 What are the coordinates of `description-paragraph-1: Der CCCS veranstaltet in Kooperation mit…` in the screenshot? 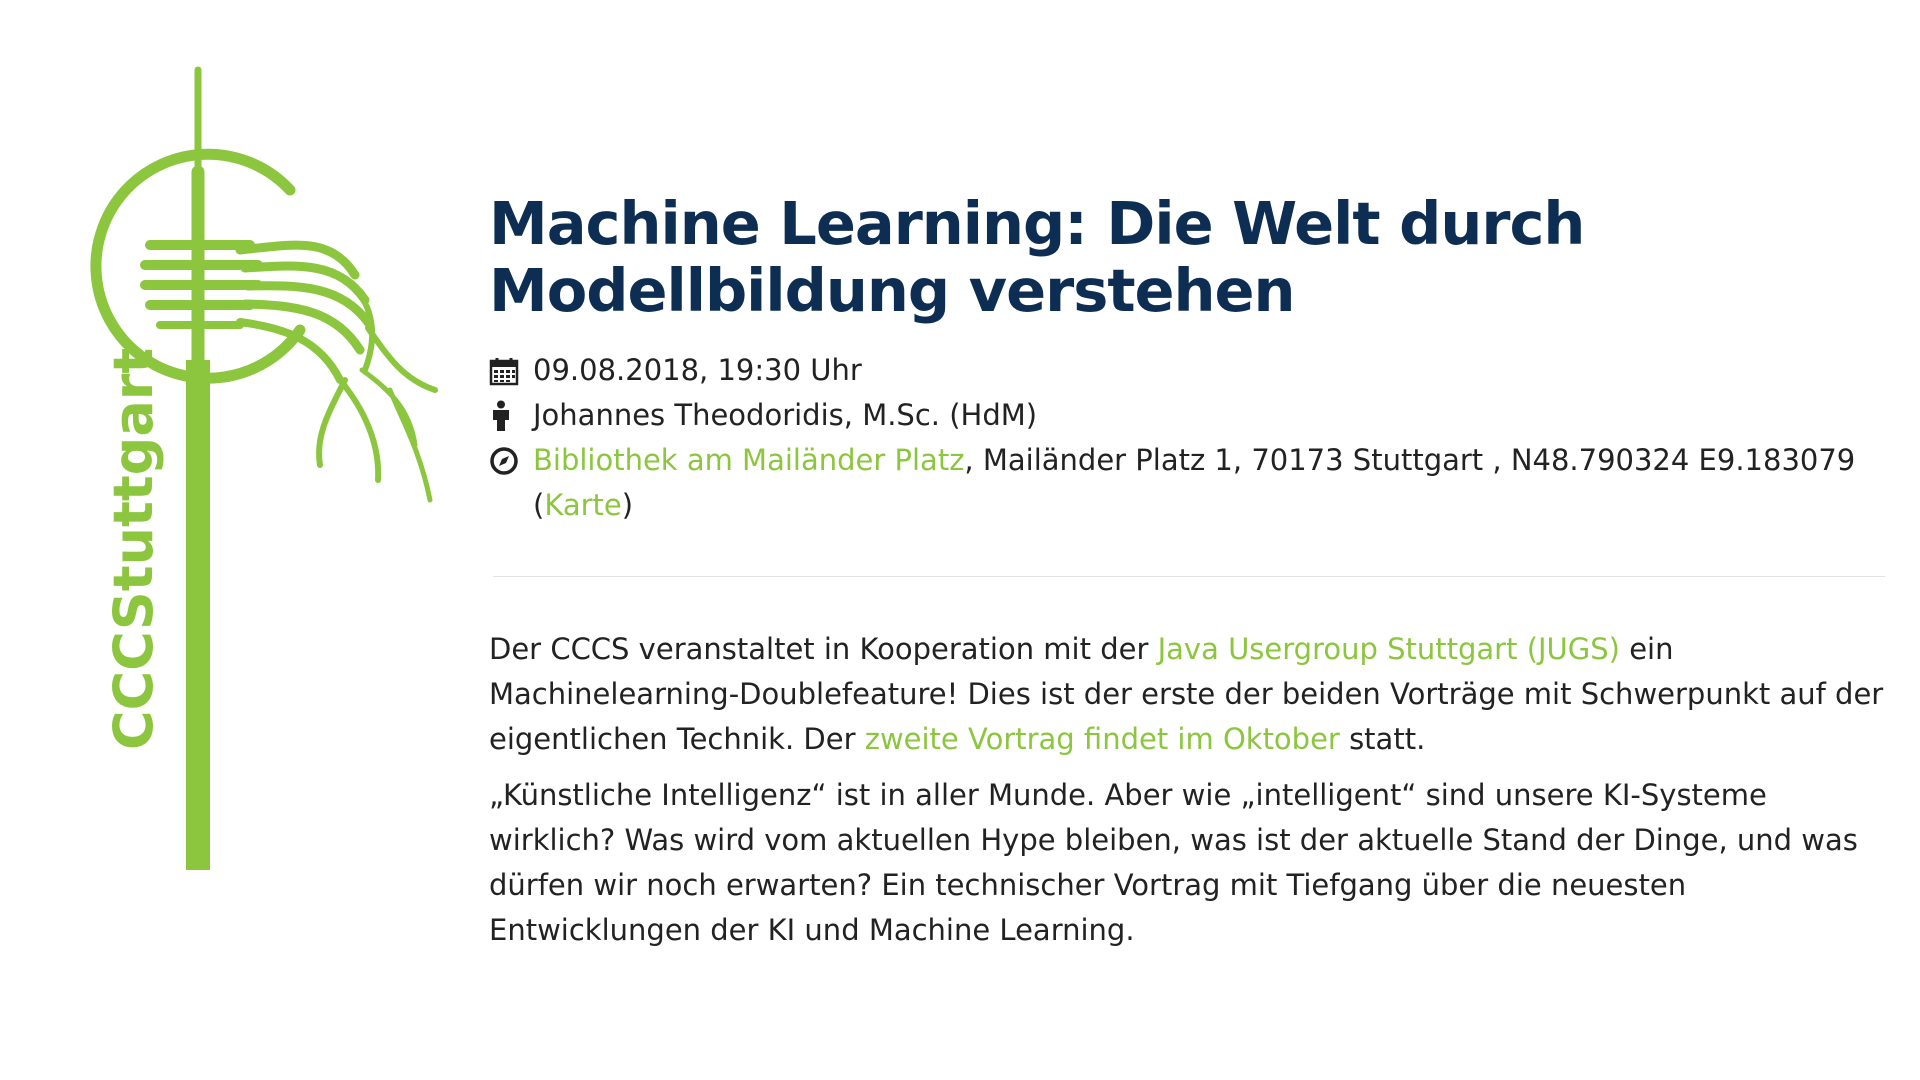 It's located at (1189, 694).